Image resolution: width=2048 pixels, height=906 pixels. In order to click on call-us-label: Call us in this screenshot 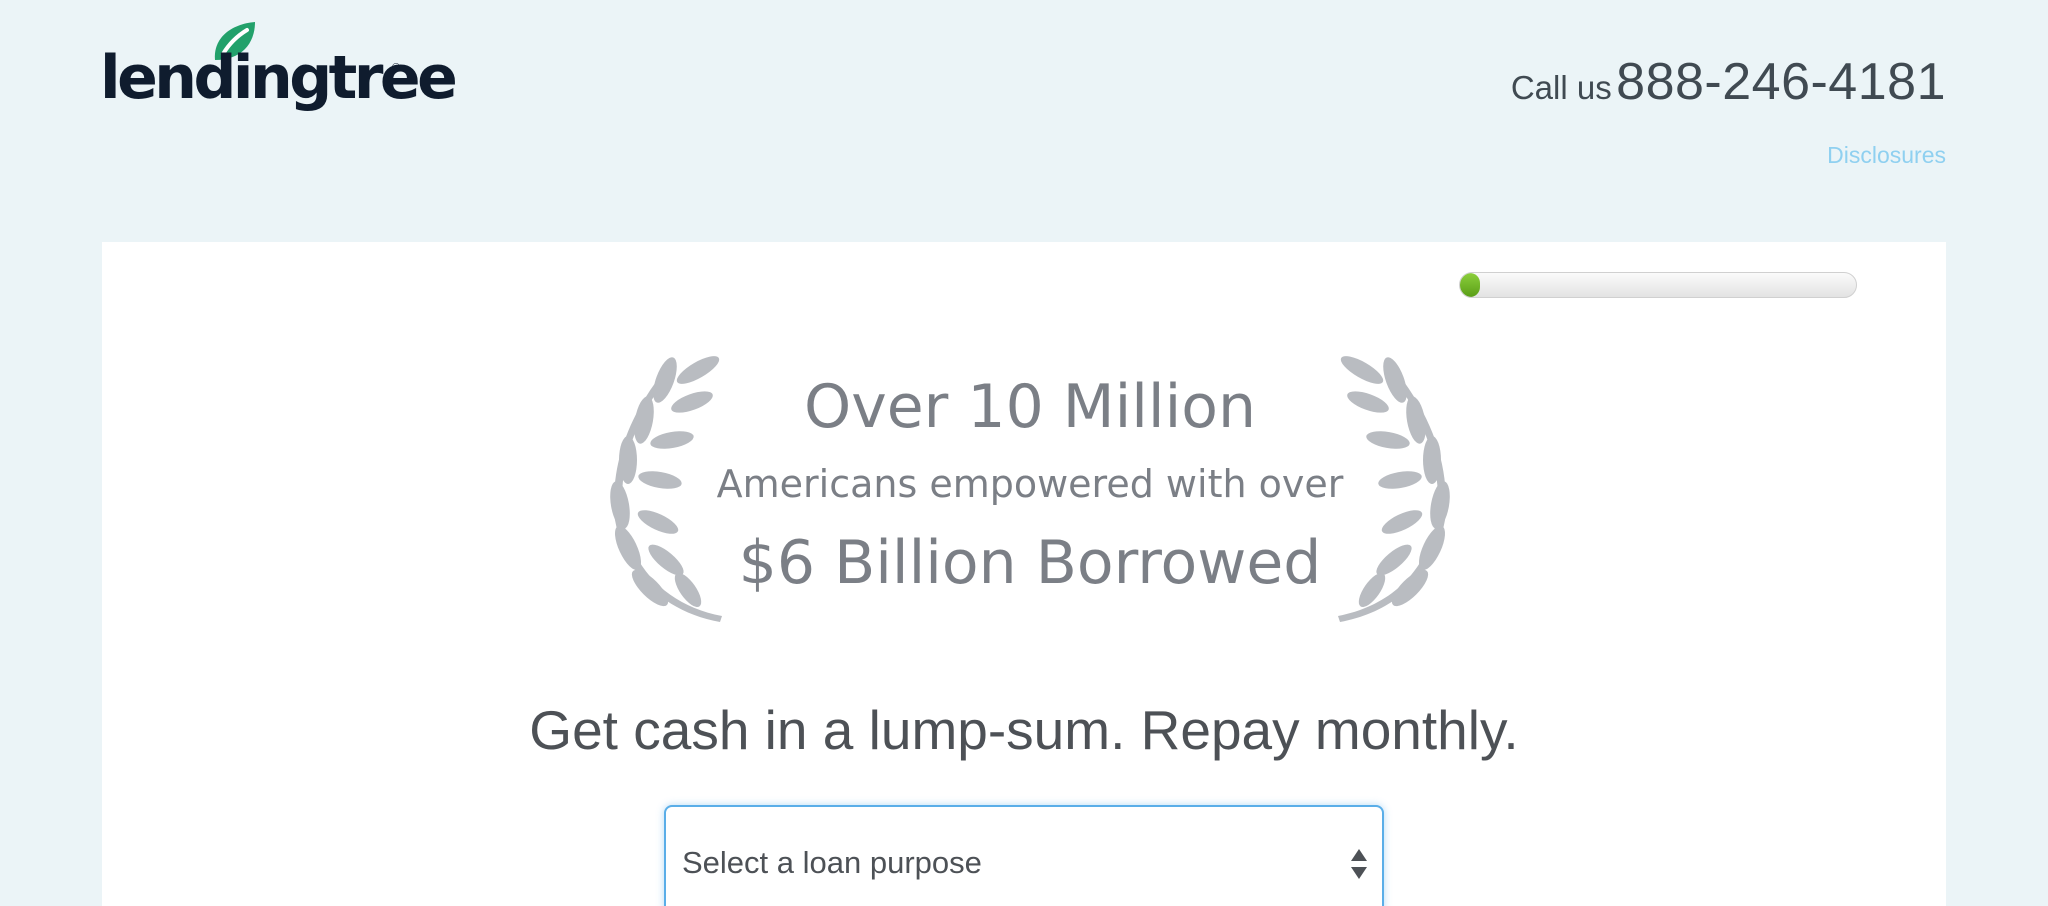, I will do `click(1561, 87)`.